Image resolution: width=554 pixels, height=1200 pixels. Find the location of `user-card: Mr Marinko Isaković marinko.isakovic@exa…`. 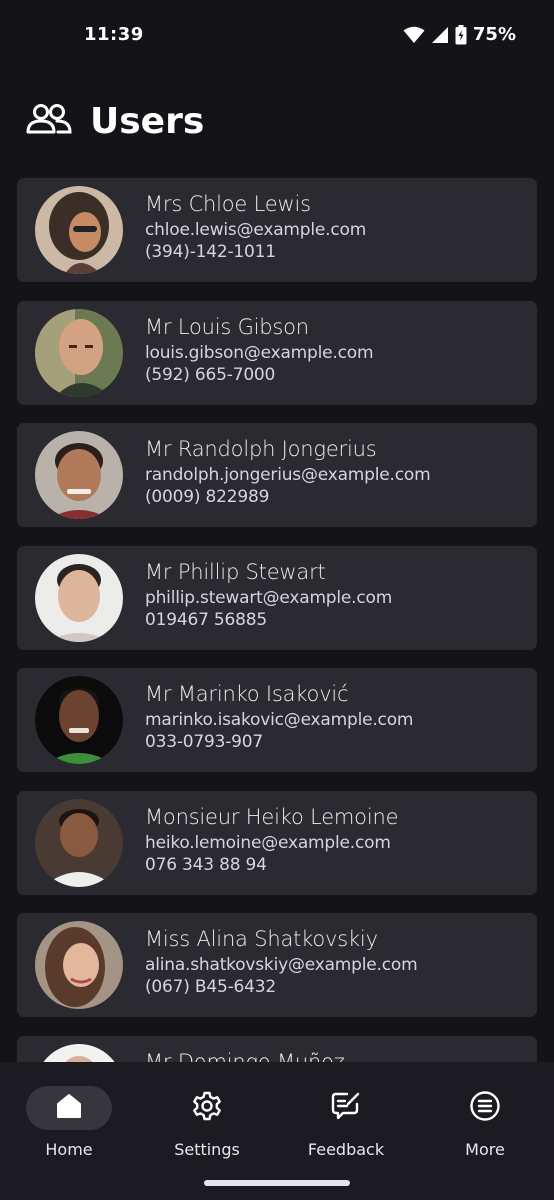

user-card: Mr Marinko Isaković marinko.isakovic@exa… is located at coordinates (277, 720).